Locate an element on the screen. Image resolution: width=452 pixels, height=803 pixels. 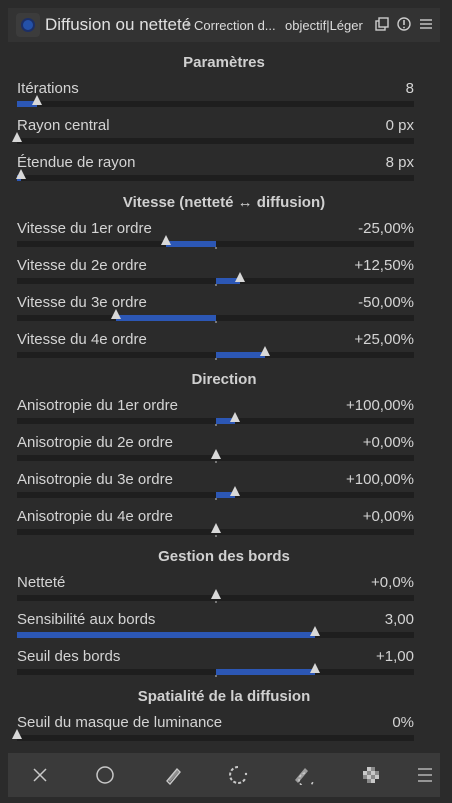
slider-central-radius: Rayon central 0 px is located at coordinates (224, 135).